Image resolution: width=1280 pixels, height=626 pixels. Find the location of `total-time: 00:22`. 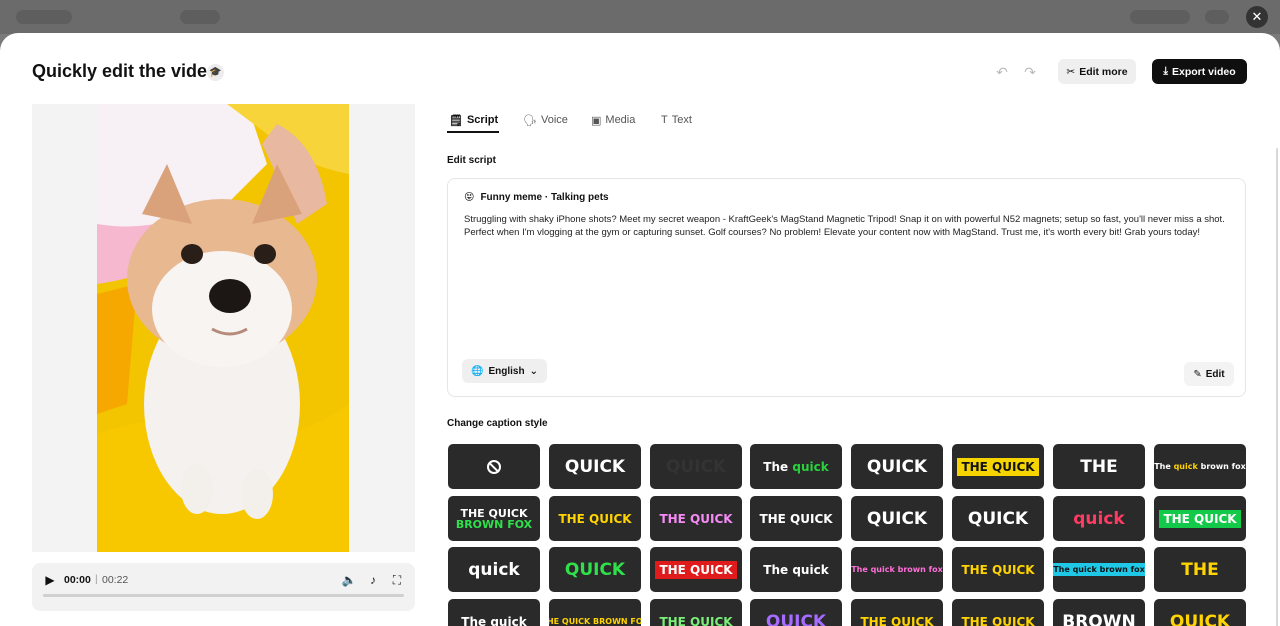

total-time: 00:22 is located at coordinates (115, 580).